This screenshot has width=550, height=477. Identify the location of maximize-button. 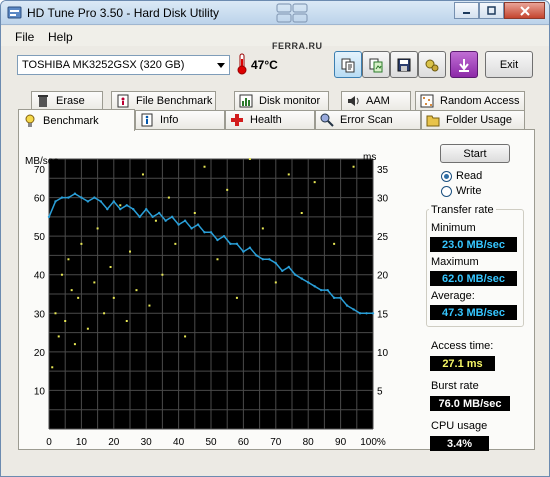
(491, 10).